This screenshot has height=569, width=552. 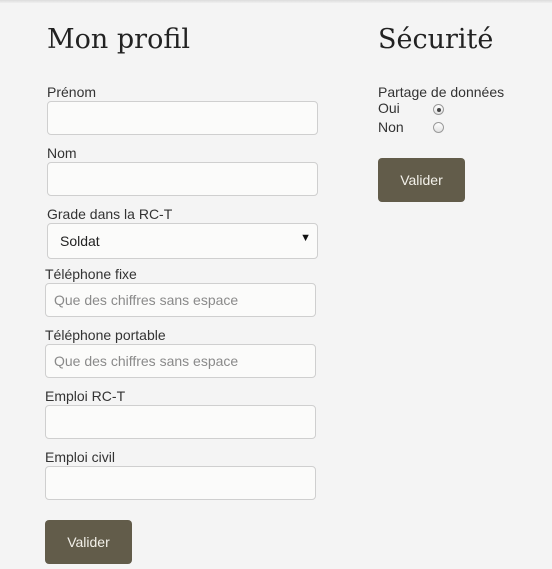 I want to click on radio-option-non: Non, so click(x=391, y=127).